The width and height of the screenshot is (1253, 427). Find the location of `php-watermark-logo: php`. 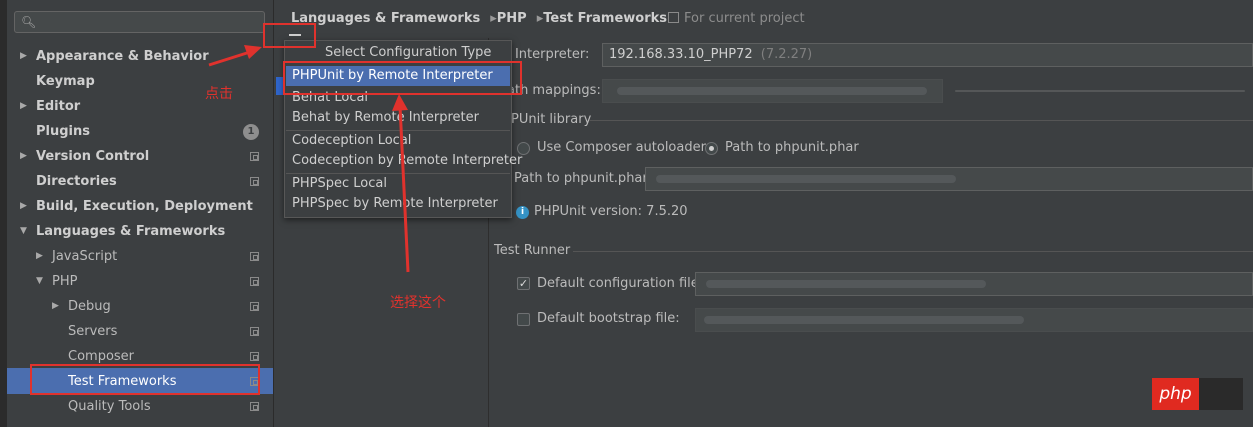

php-watermark-logo: php is located at coordinates (1197, 394).